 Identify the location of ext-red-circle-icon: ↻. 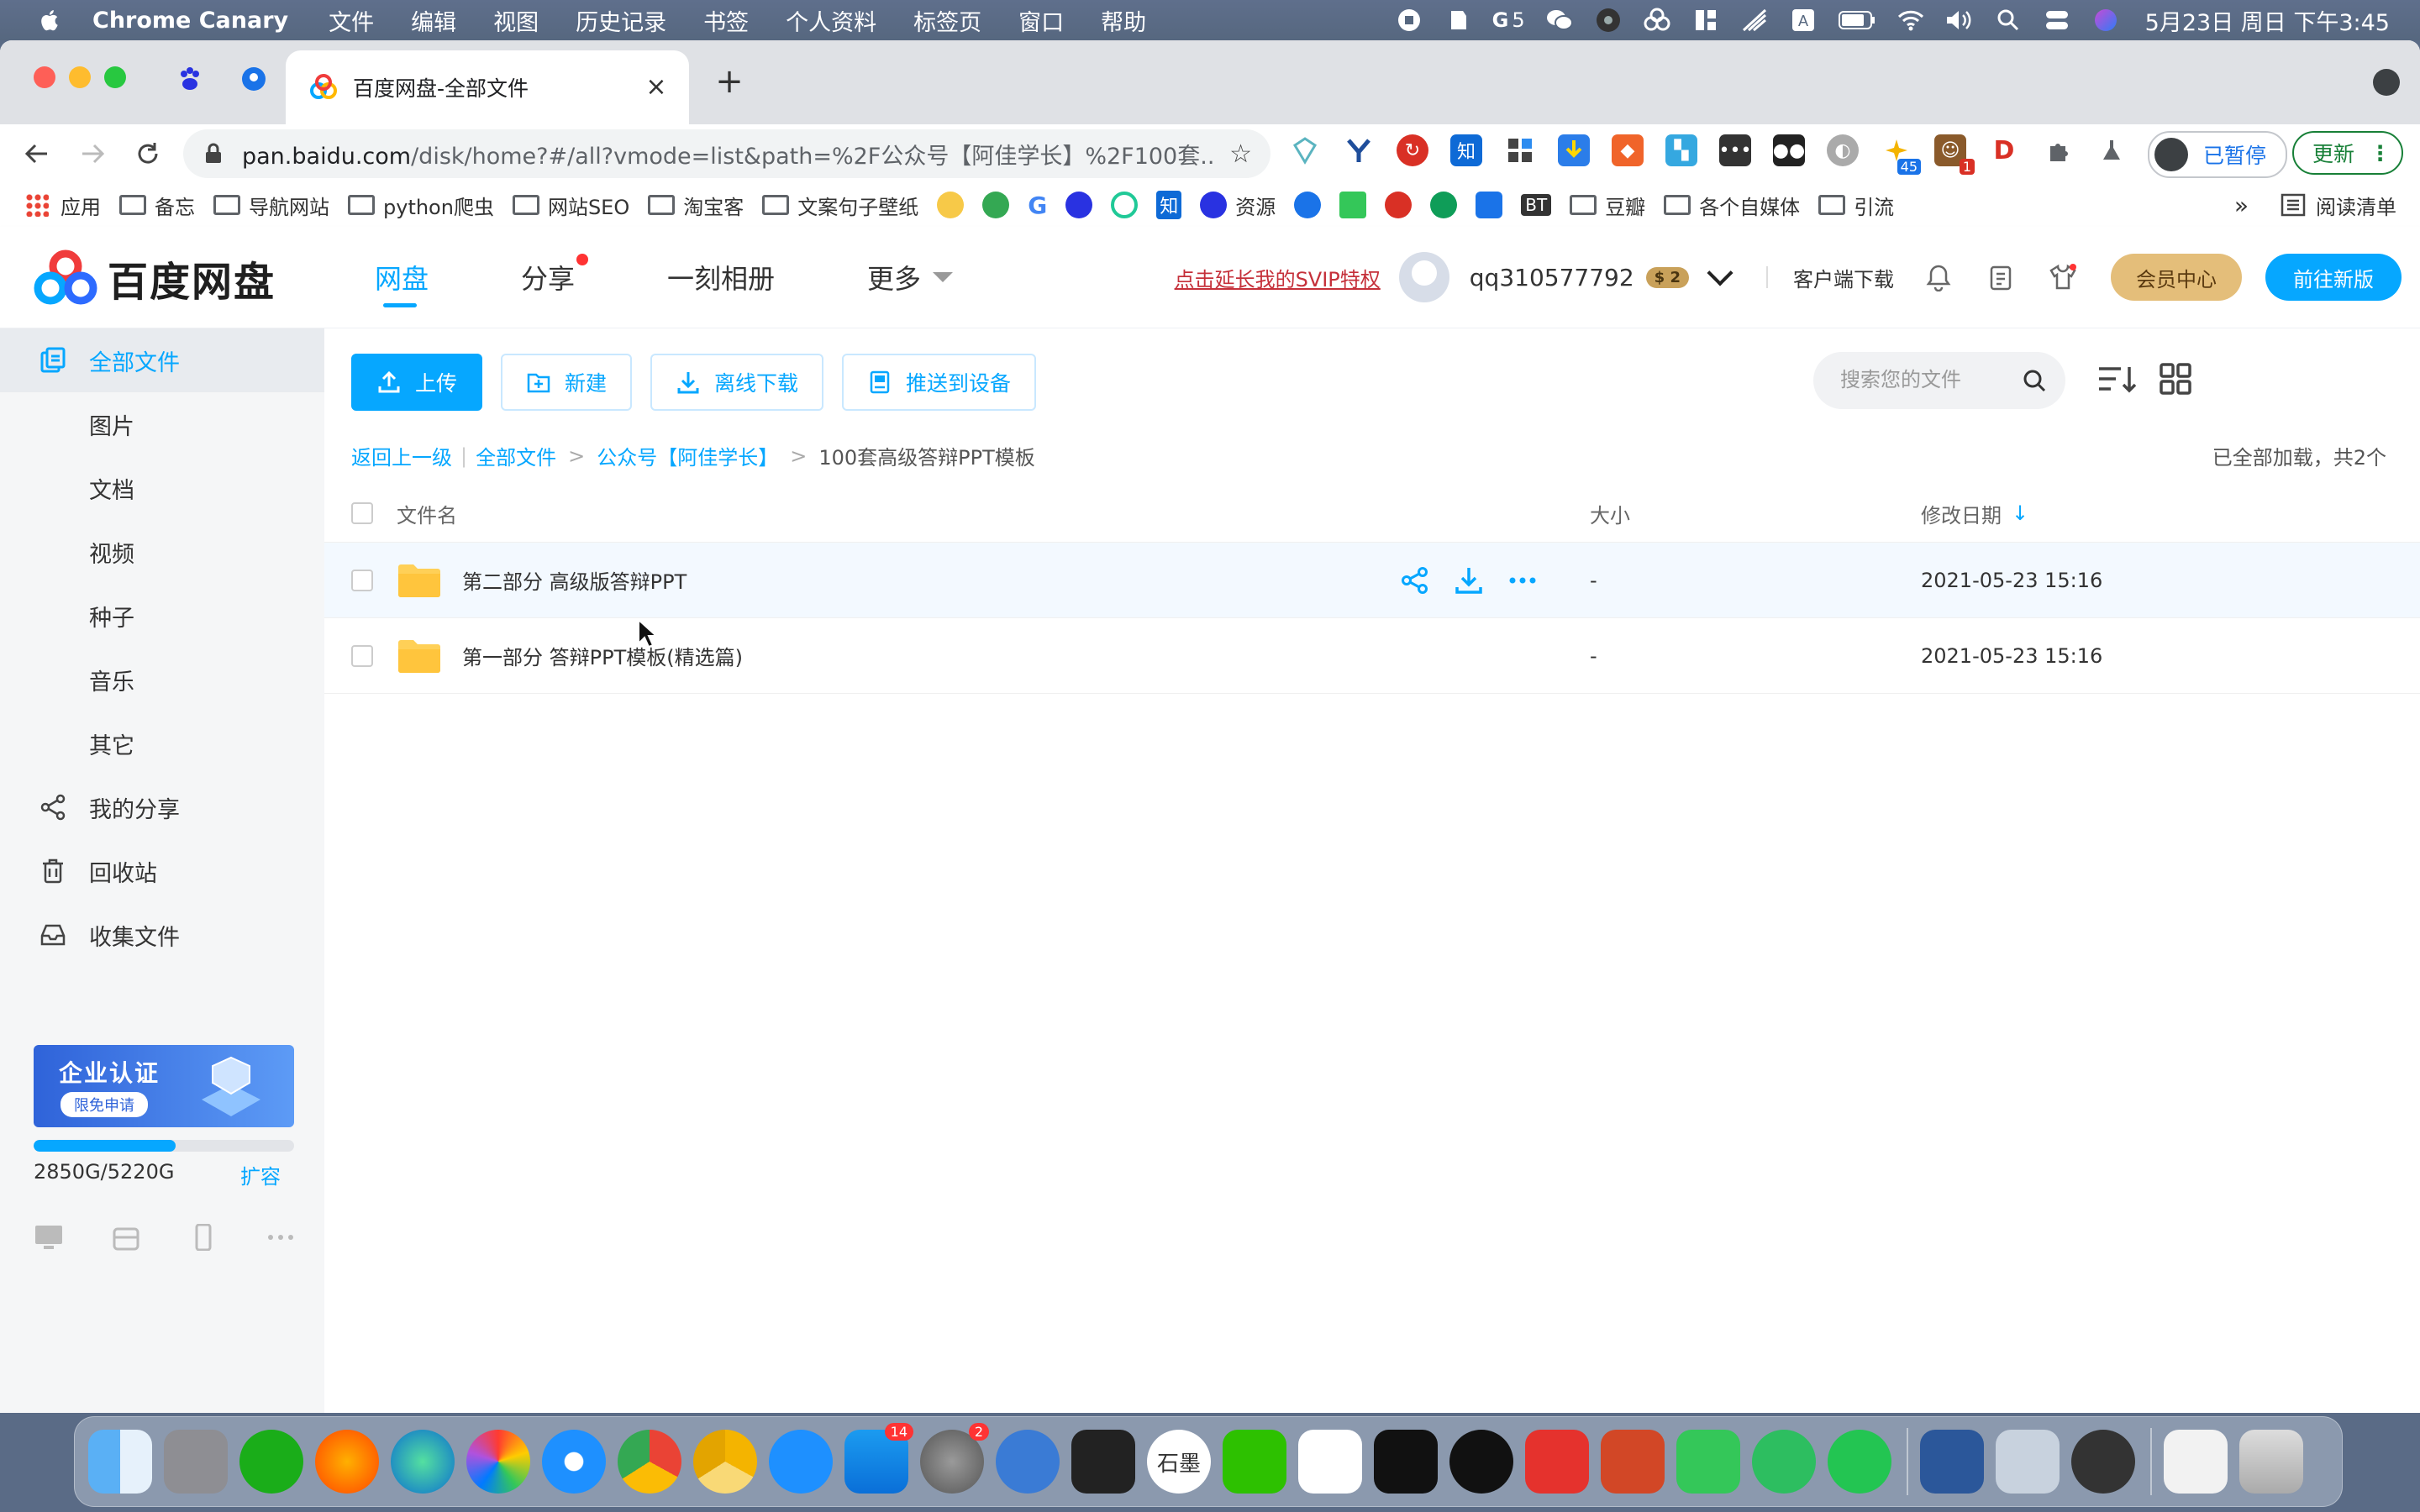
(1412, 150).